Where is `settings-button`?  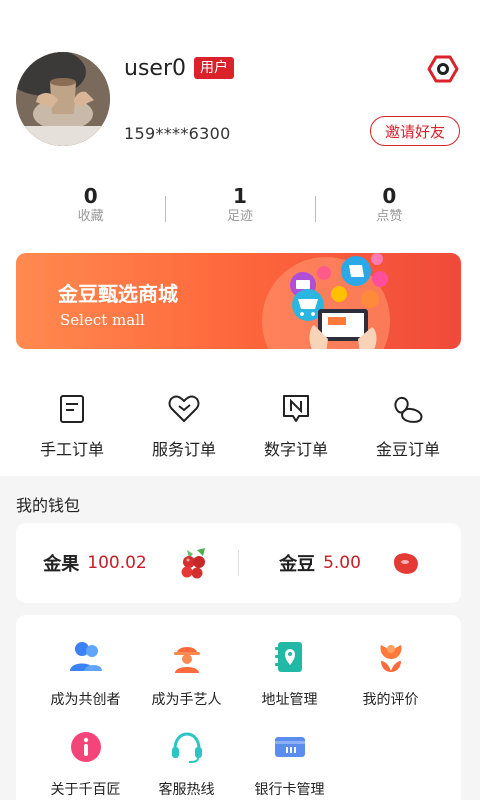 settings-button is located at coordinates (443, 69).